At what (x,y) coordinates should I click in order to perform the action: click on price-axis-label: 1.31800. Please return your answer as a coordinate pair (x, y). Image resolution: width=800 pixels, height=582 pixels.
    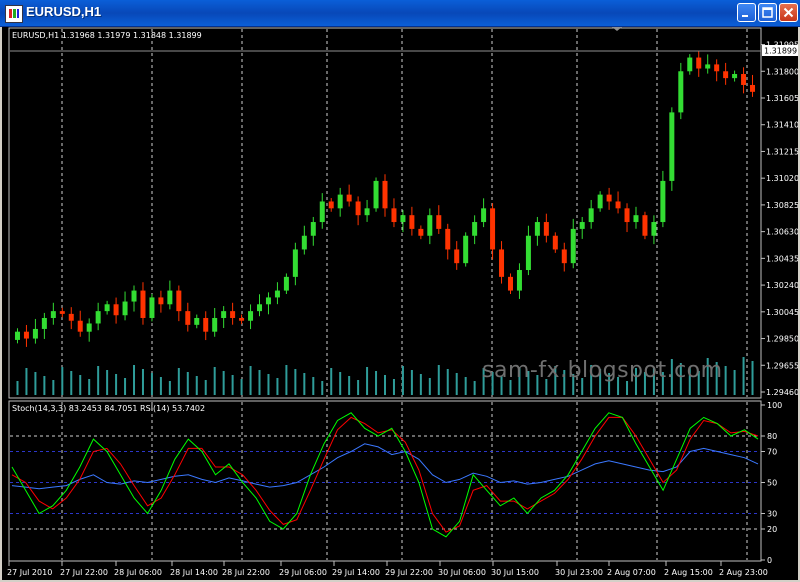
    Looking at the image, I should click on (782, 71).